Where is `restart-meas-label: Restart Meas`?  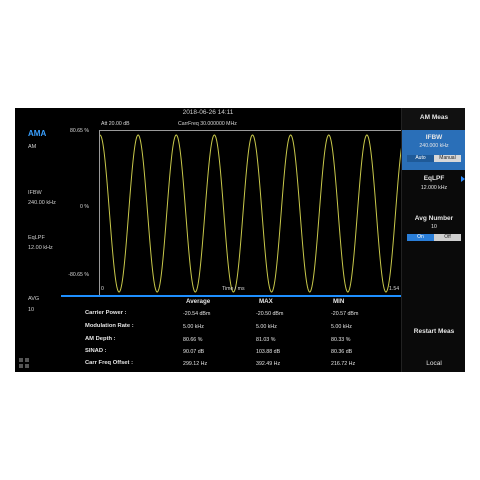 restart-meas-label: Restart Meas is located at coordinates (434, 331).